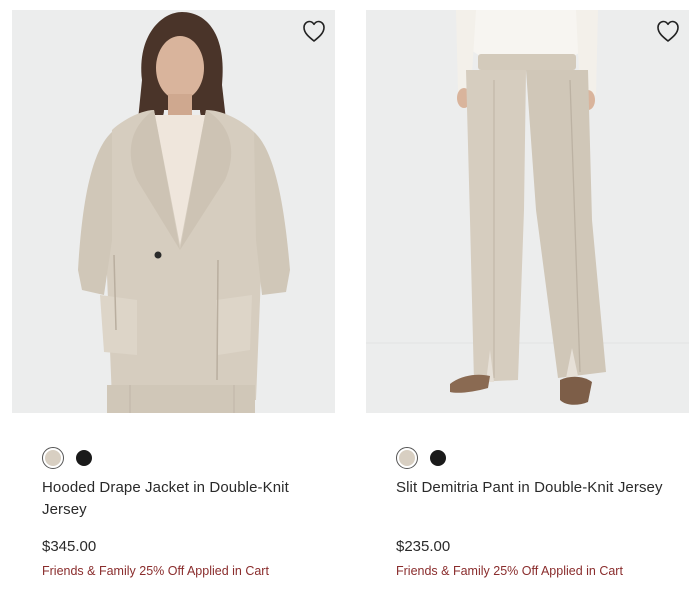 Image resolution: width=697 pixels, height=592 pixels. I want to click on product-price: $345.00, so click(69, 546).